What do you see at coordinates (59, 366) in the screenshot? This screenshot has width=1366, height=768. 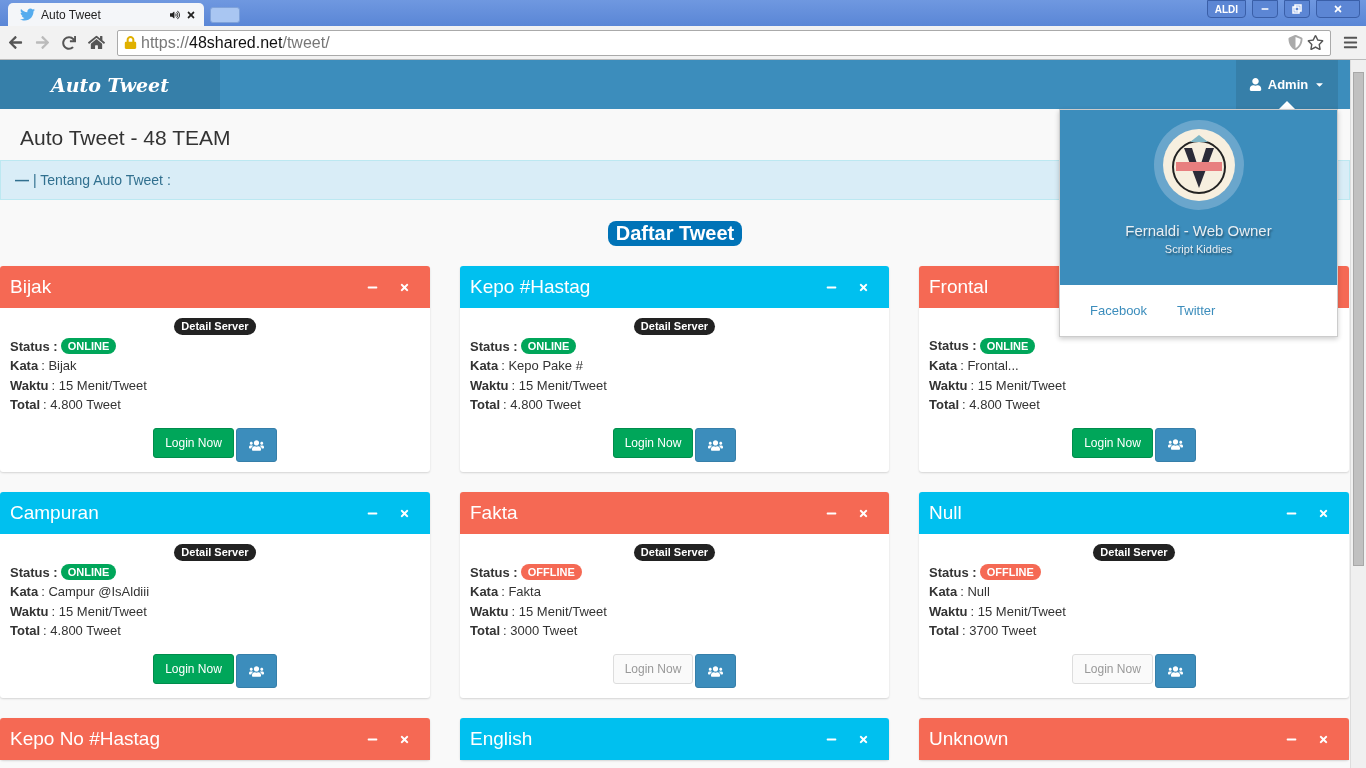 I see `field-value: : Bijak` at bounding box center [59, 366].